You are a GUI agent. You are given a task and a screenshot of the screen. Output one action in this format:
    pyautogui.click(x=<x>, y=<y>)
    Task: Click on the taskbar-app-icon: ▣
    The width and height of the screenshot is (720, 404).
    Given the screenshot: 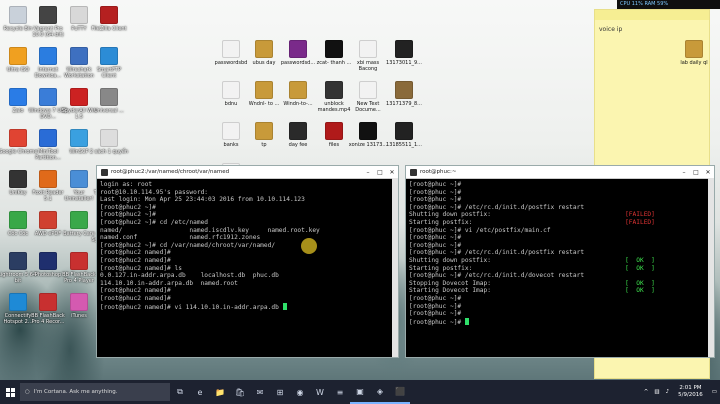 What is the action you would take?
    pyautogui.click(x=360, y=392)
    